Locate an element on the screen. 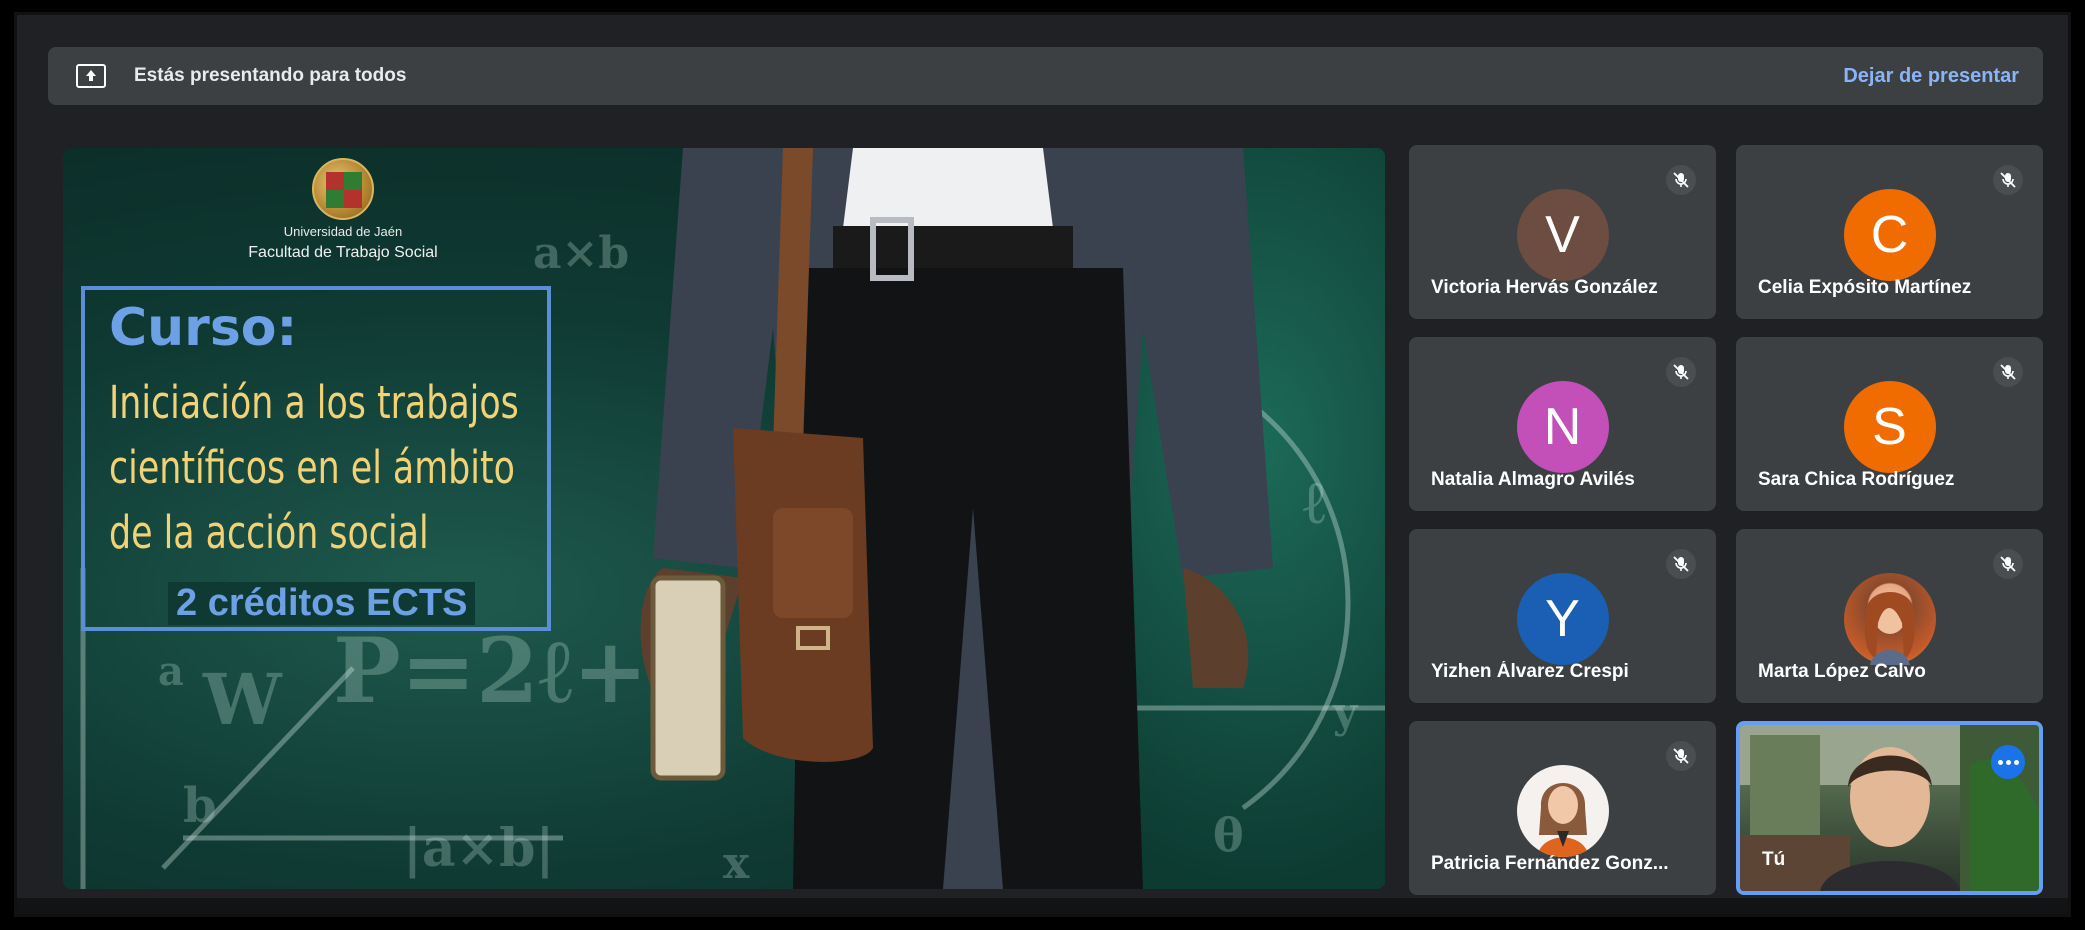 The width and height of the screenshot is (2085, 930). course-title-line: científicos en el ámbito is located at coordinates (312, 467).